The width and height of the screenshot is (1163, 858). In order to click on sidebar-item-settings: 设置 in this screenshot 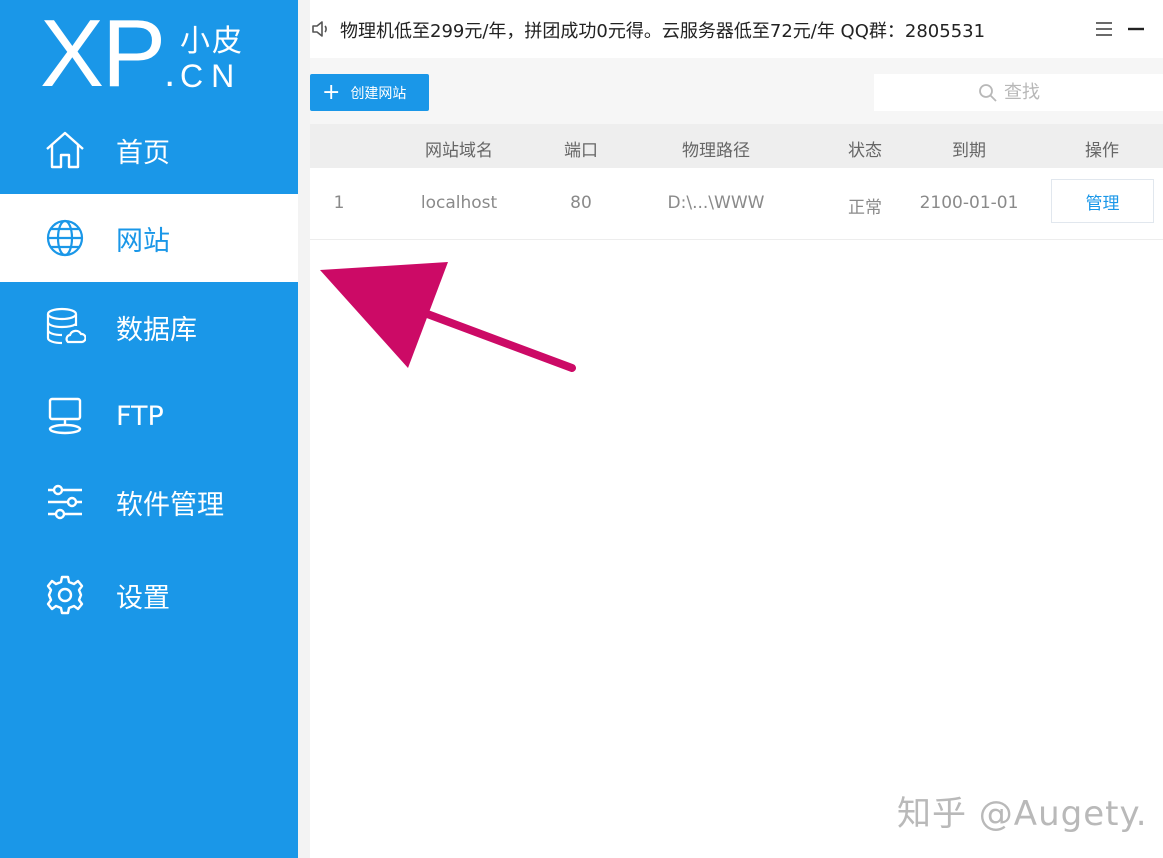, I will do `click(149, 595)`.